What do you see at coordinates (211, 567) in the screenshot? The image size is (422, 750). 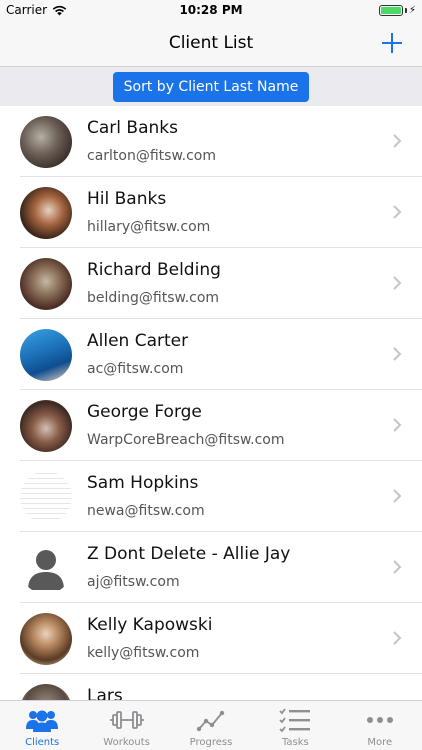 I see `client-row: Z Dont Delete - Allie Jay aj@fitsw.com` at bounding box center [211, 567].